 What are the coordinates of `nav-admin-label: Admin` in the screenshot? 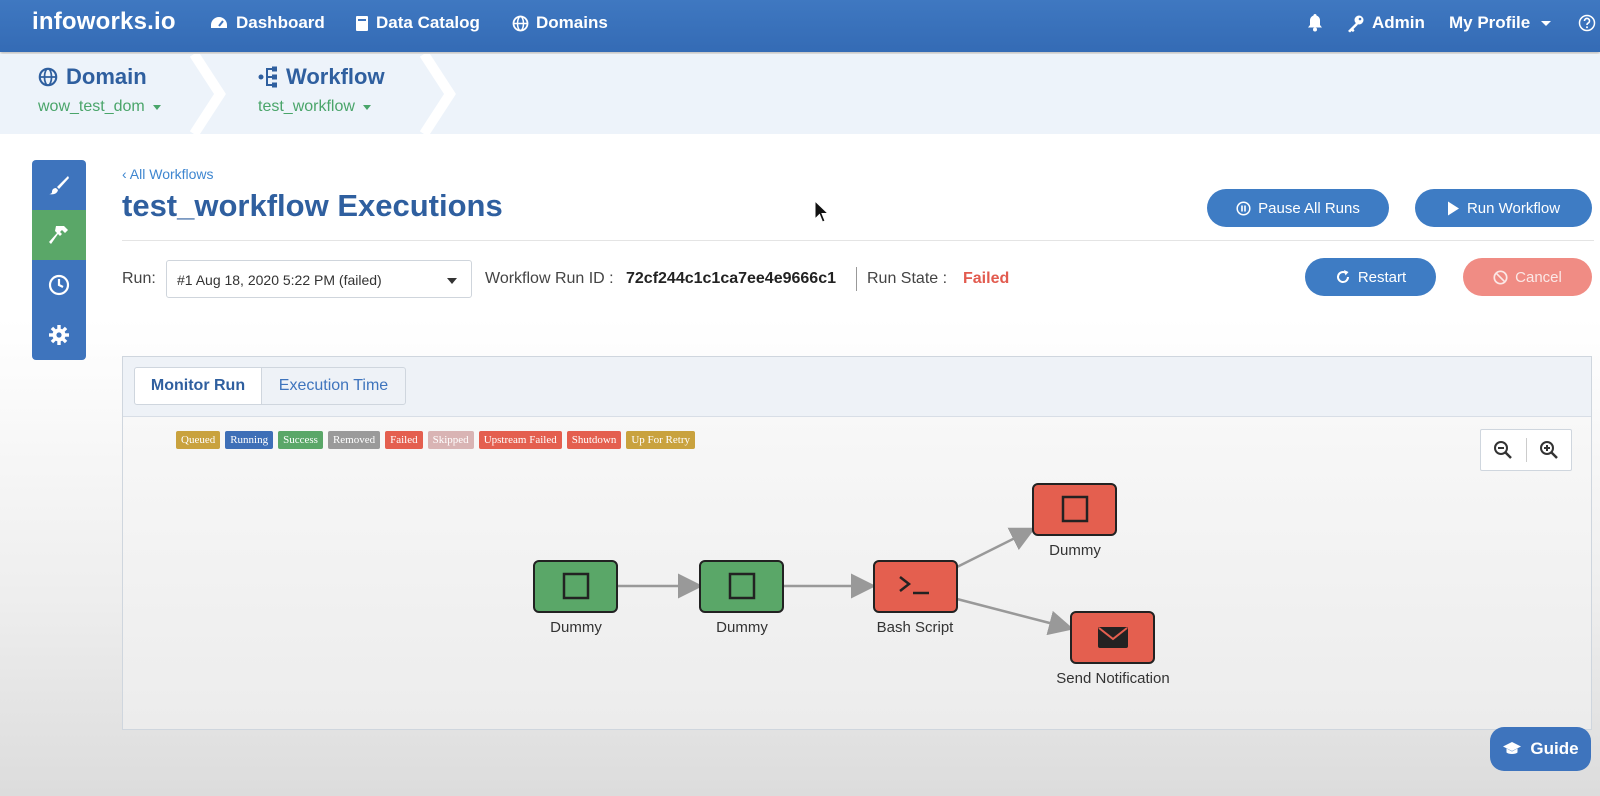 It's located at (1398, 22).